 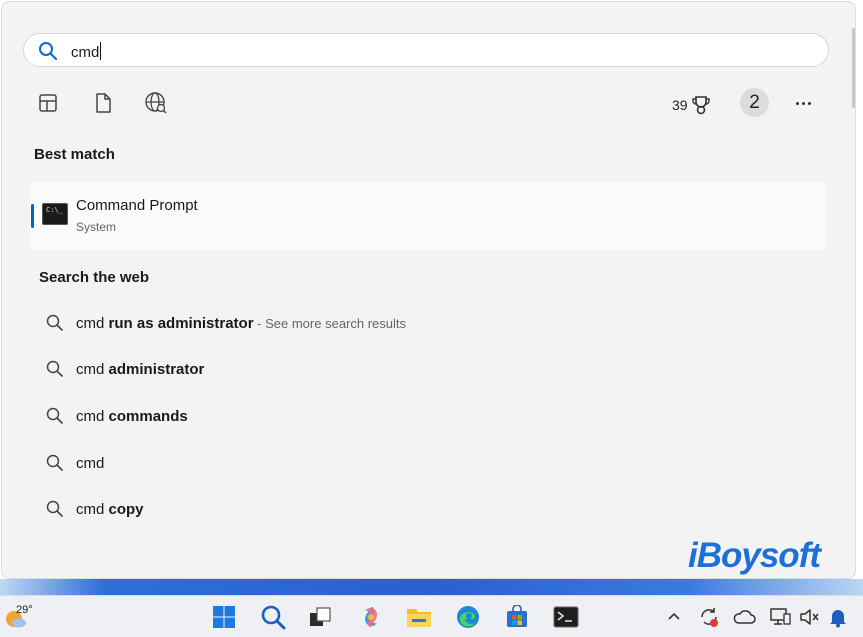 I want to click on selection-indicator, so click(x=32, y=216).